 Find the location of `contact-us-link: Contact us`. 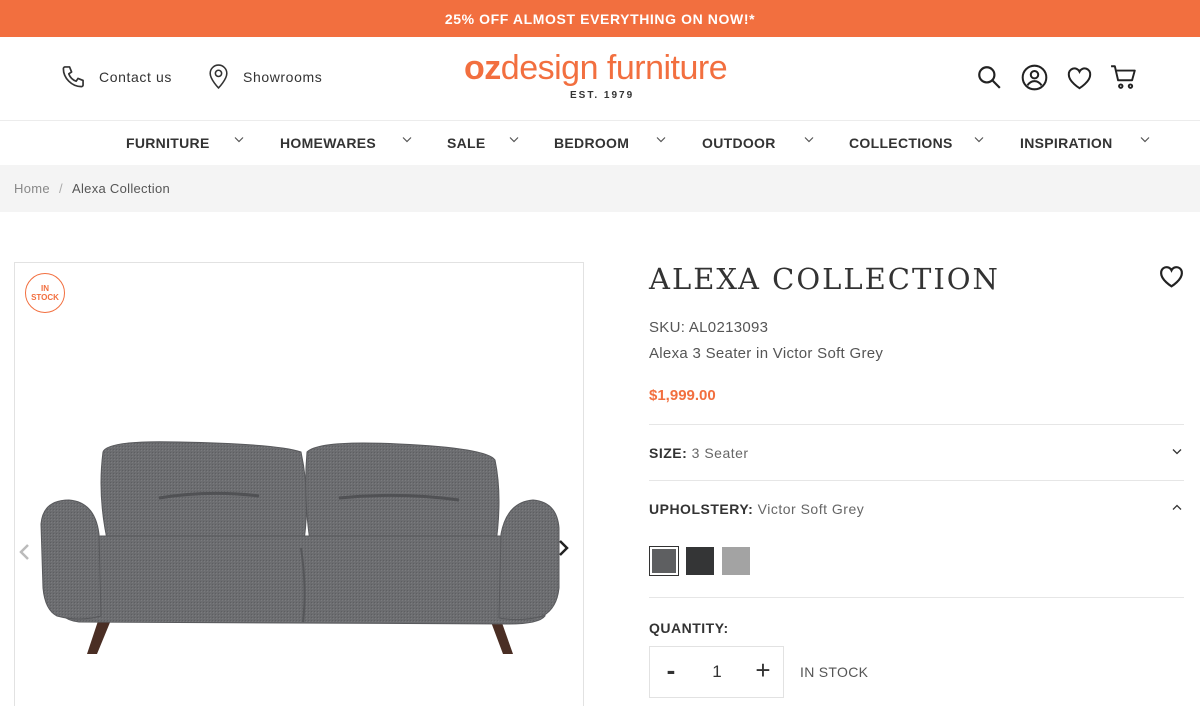

contact-us-link: Contact us is located at coordinates (116, 76).